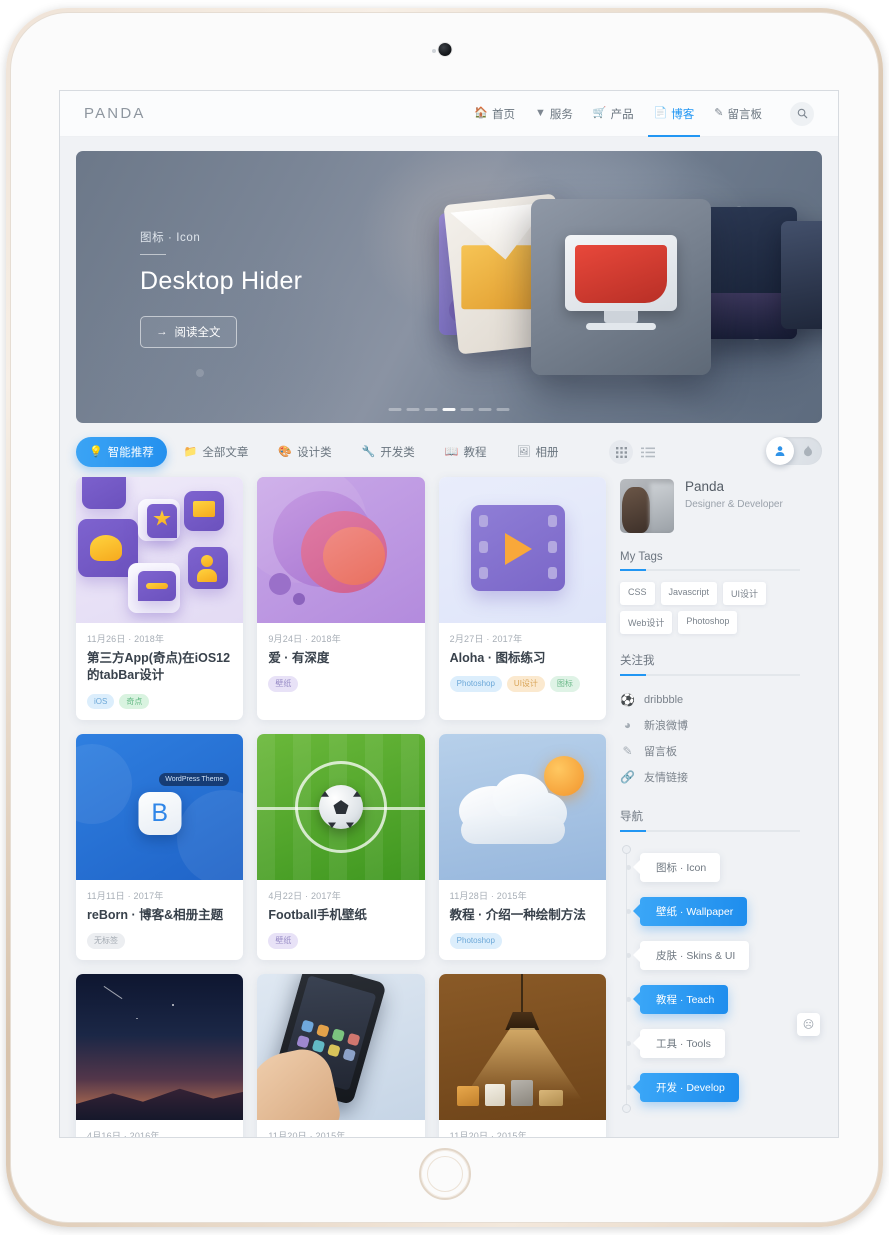 The height and width of the screenshot is (1235, 889). I want to click on card-body: 4月16日 · 2016年 私藏壁纸一张, so click(159, 1128).